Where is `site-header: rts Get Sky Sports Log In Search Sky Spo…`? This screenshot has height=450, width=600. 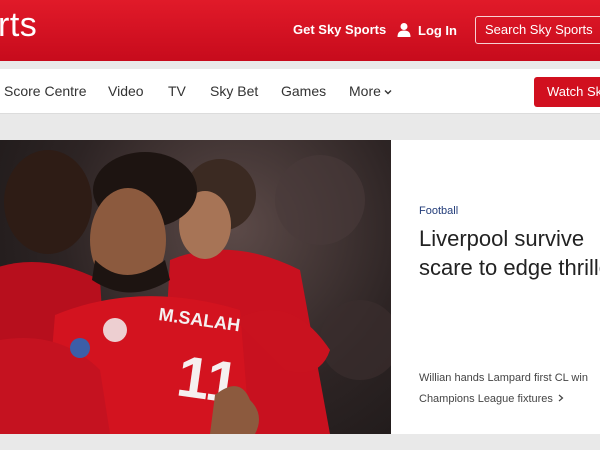
site-header: rts Get Sky Sports Log In Search Sky Spo… is located at coordinates (300, 30).